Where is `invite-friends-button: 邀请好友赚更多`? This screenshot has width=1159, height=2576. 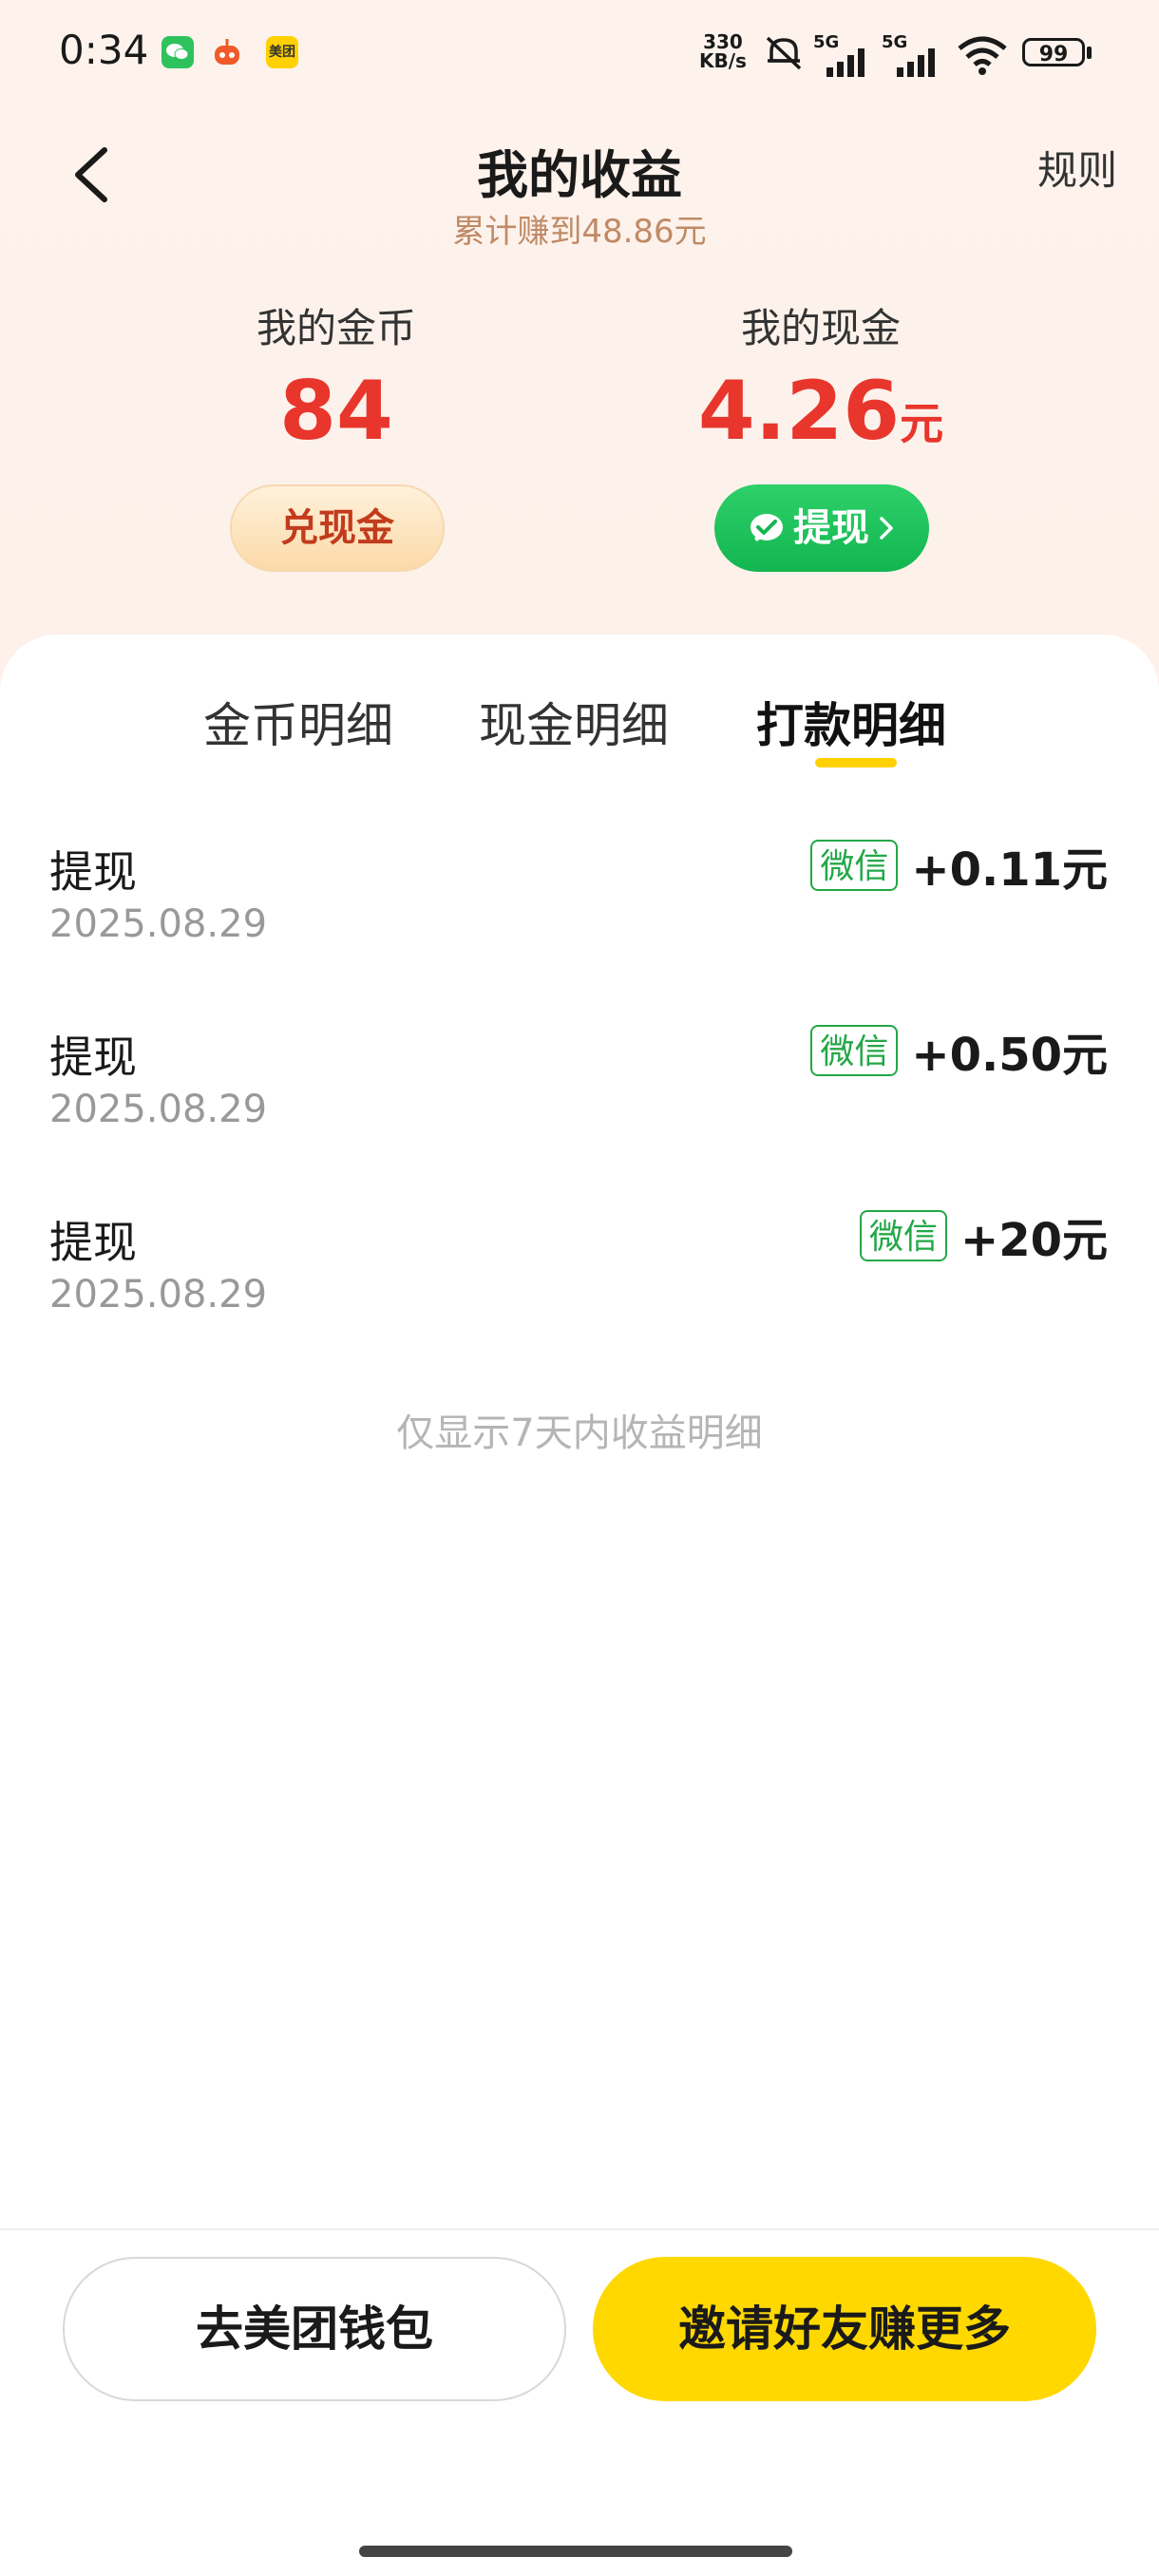 invite-friends-button: 邀请好友赚更多 is located at coordinates (844, 2329).